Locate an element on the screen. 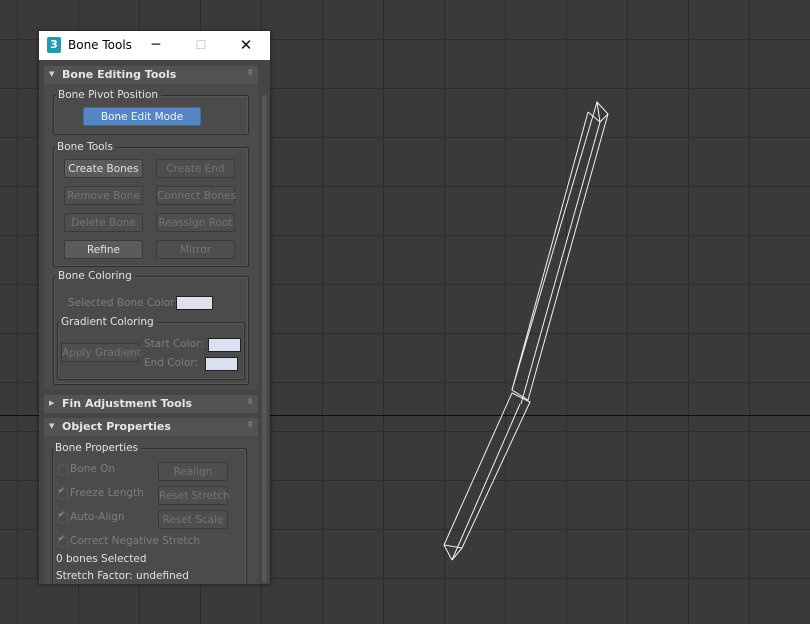 This screenshot has width=810, height=624. group-label: Bone Pivot Position is located at coordinates (109, 95).